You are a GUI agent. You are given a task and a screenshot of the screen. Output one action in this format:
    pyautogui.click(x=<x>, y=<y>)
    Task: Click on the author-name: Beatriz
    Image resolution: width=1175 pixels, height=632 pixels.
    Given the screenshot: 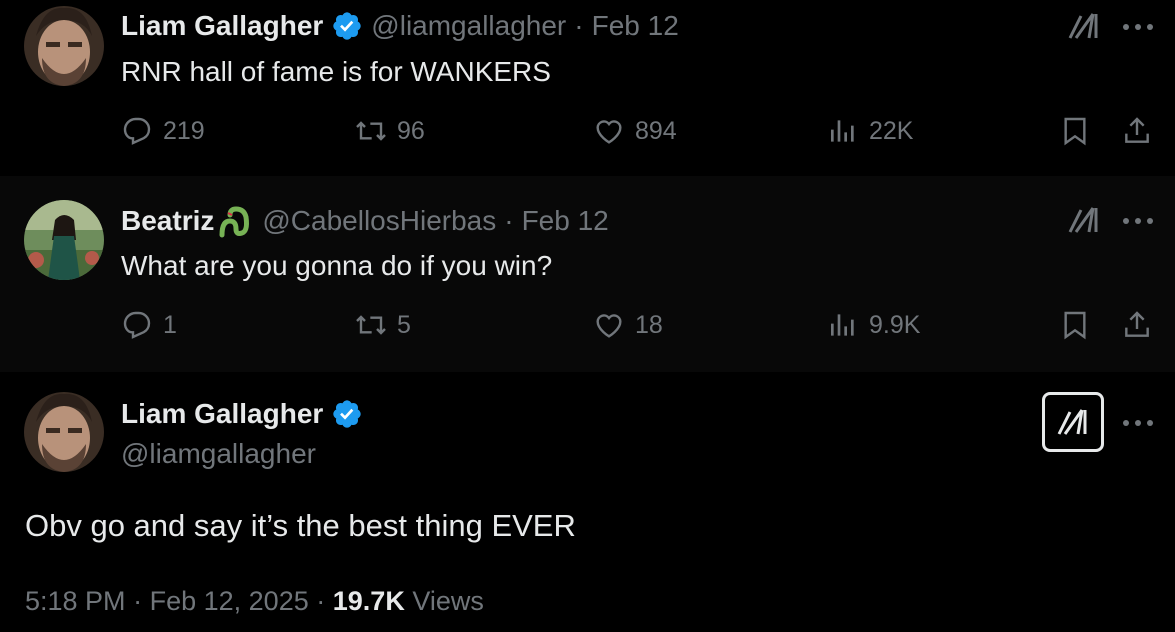 What is the action you would take?
    pyautogui.click(x=167, y=221)
    